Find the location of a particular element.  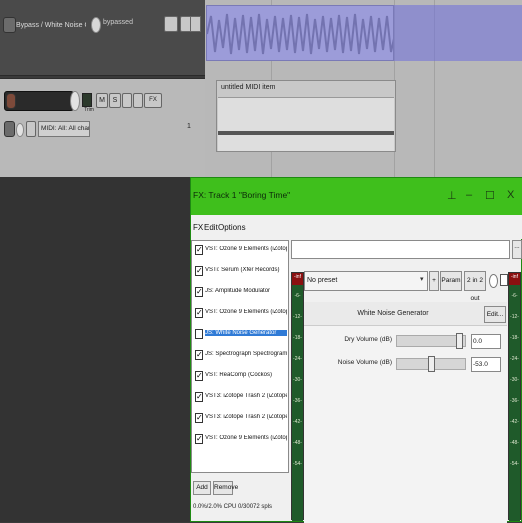

fx-window-titlebar: FX: Track 1 "Boring Time" ⊥ – ☐ X is located at coordinates (356, 196).